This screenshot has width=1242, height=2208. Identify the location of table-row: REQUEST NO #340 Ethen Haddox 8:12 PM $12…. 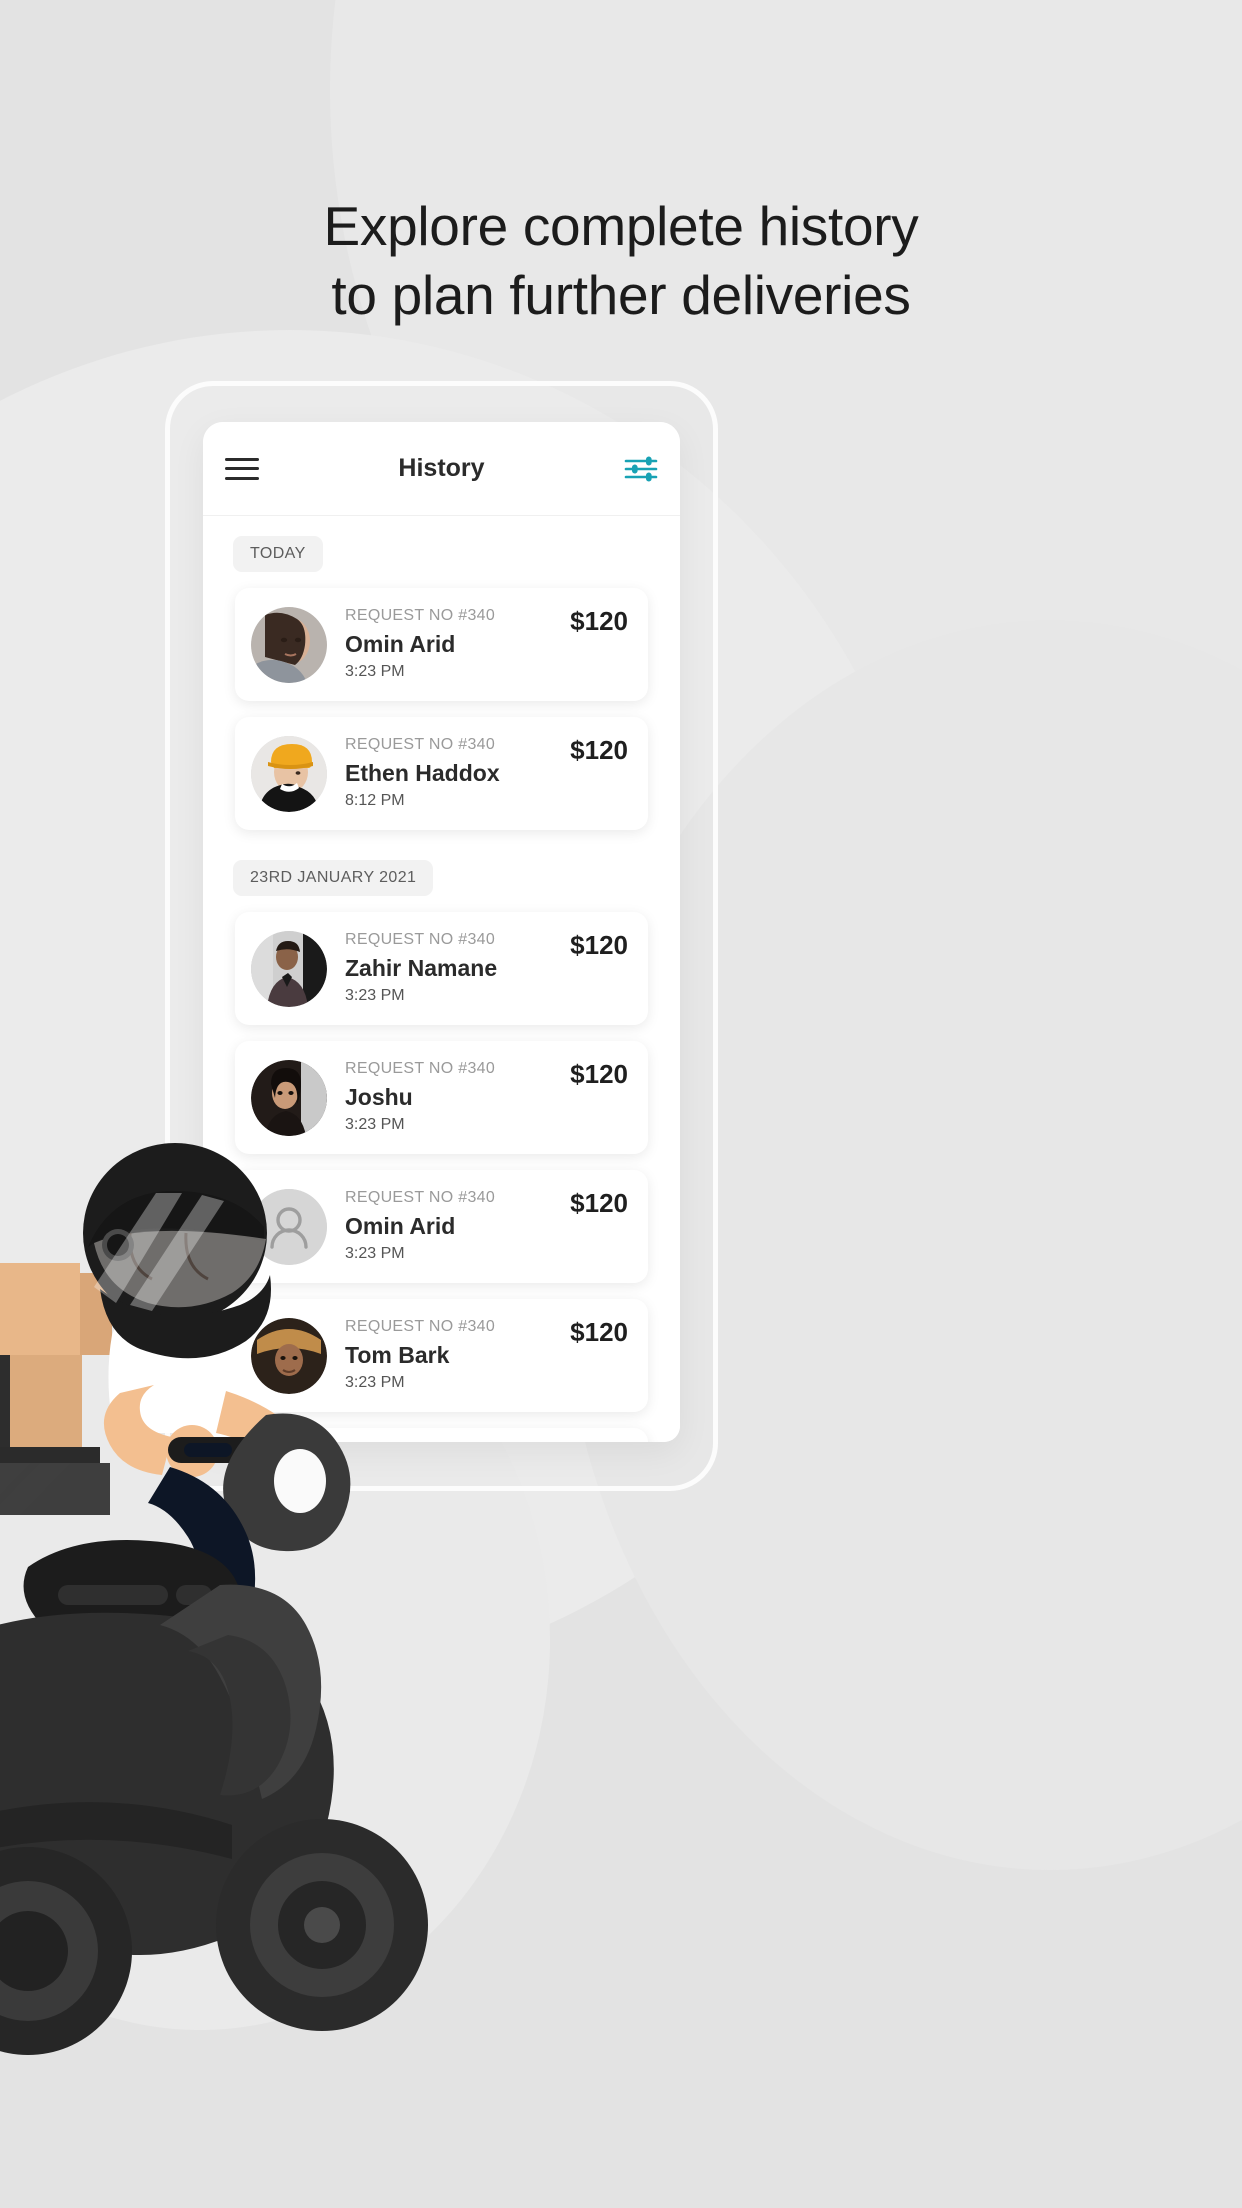
(441, 773).